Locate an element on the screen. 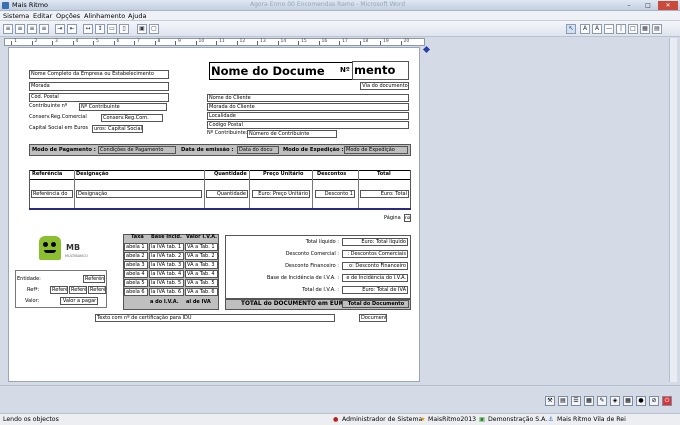 Image resolution: width=680 pixels, height=425 pixels. tools-icon: ⚒ is located at coordinates (550, 401).